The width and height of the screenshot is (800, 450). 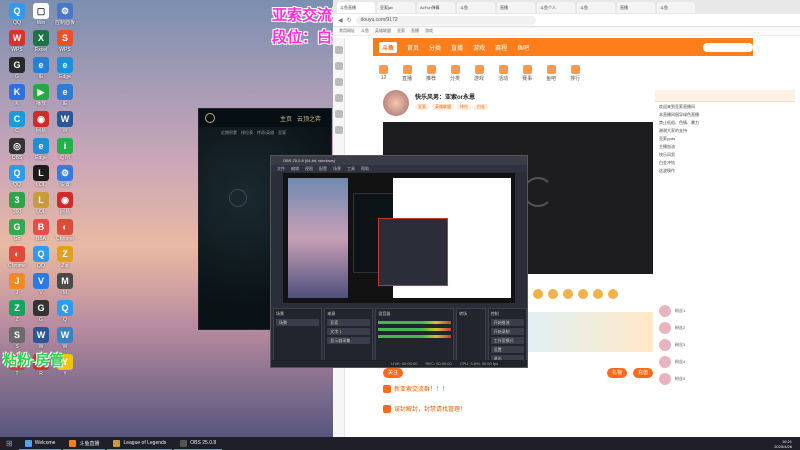 What do you see at coordinates (65, 14) in the screenshot?
I see `desktop-icon: ⚙ 控制面板` at bounding box center [65, 14].